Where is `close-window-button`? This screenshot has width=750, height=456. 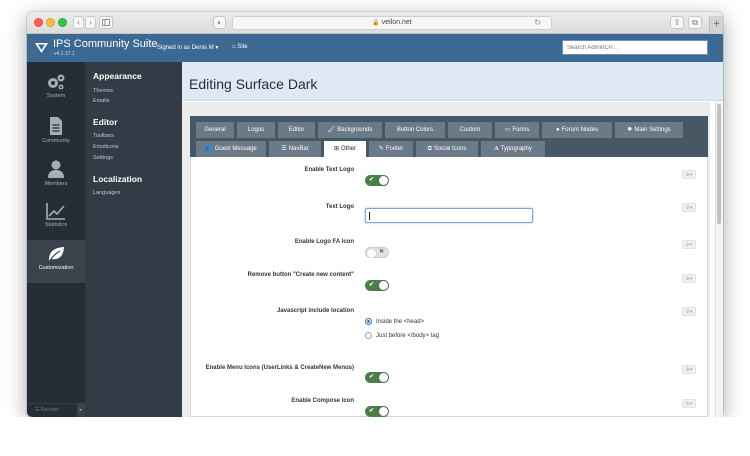
close-window-button is located at coordinates (38, 22).